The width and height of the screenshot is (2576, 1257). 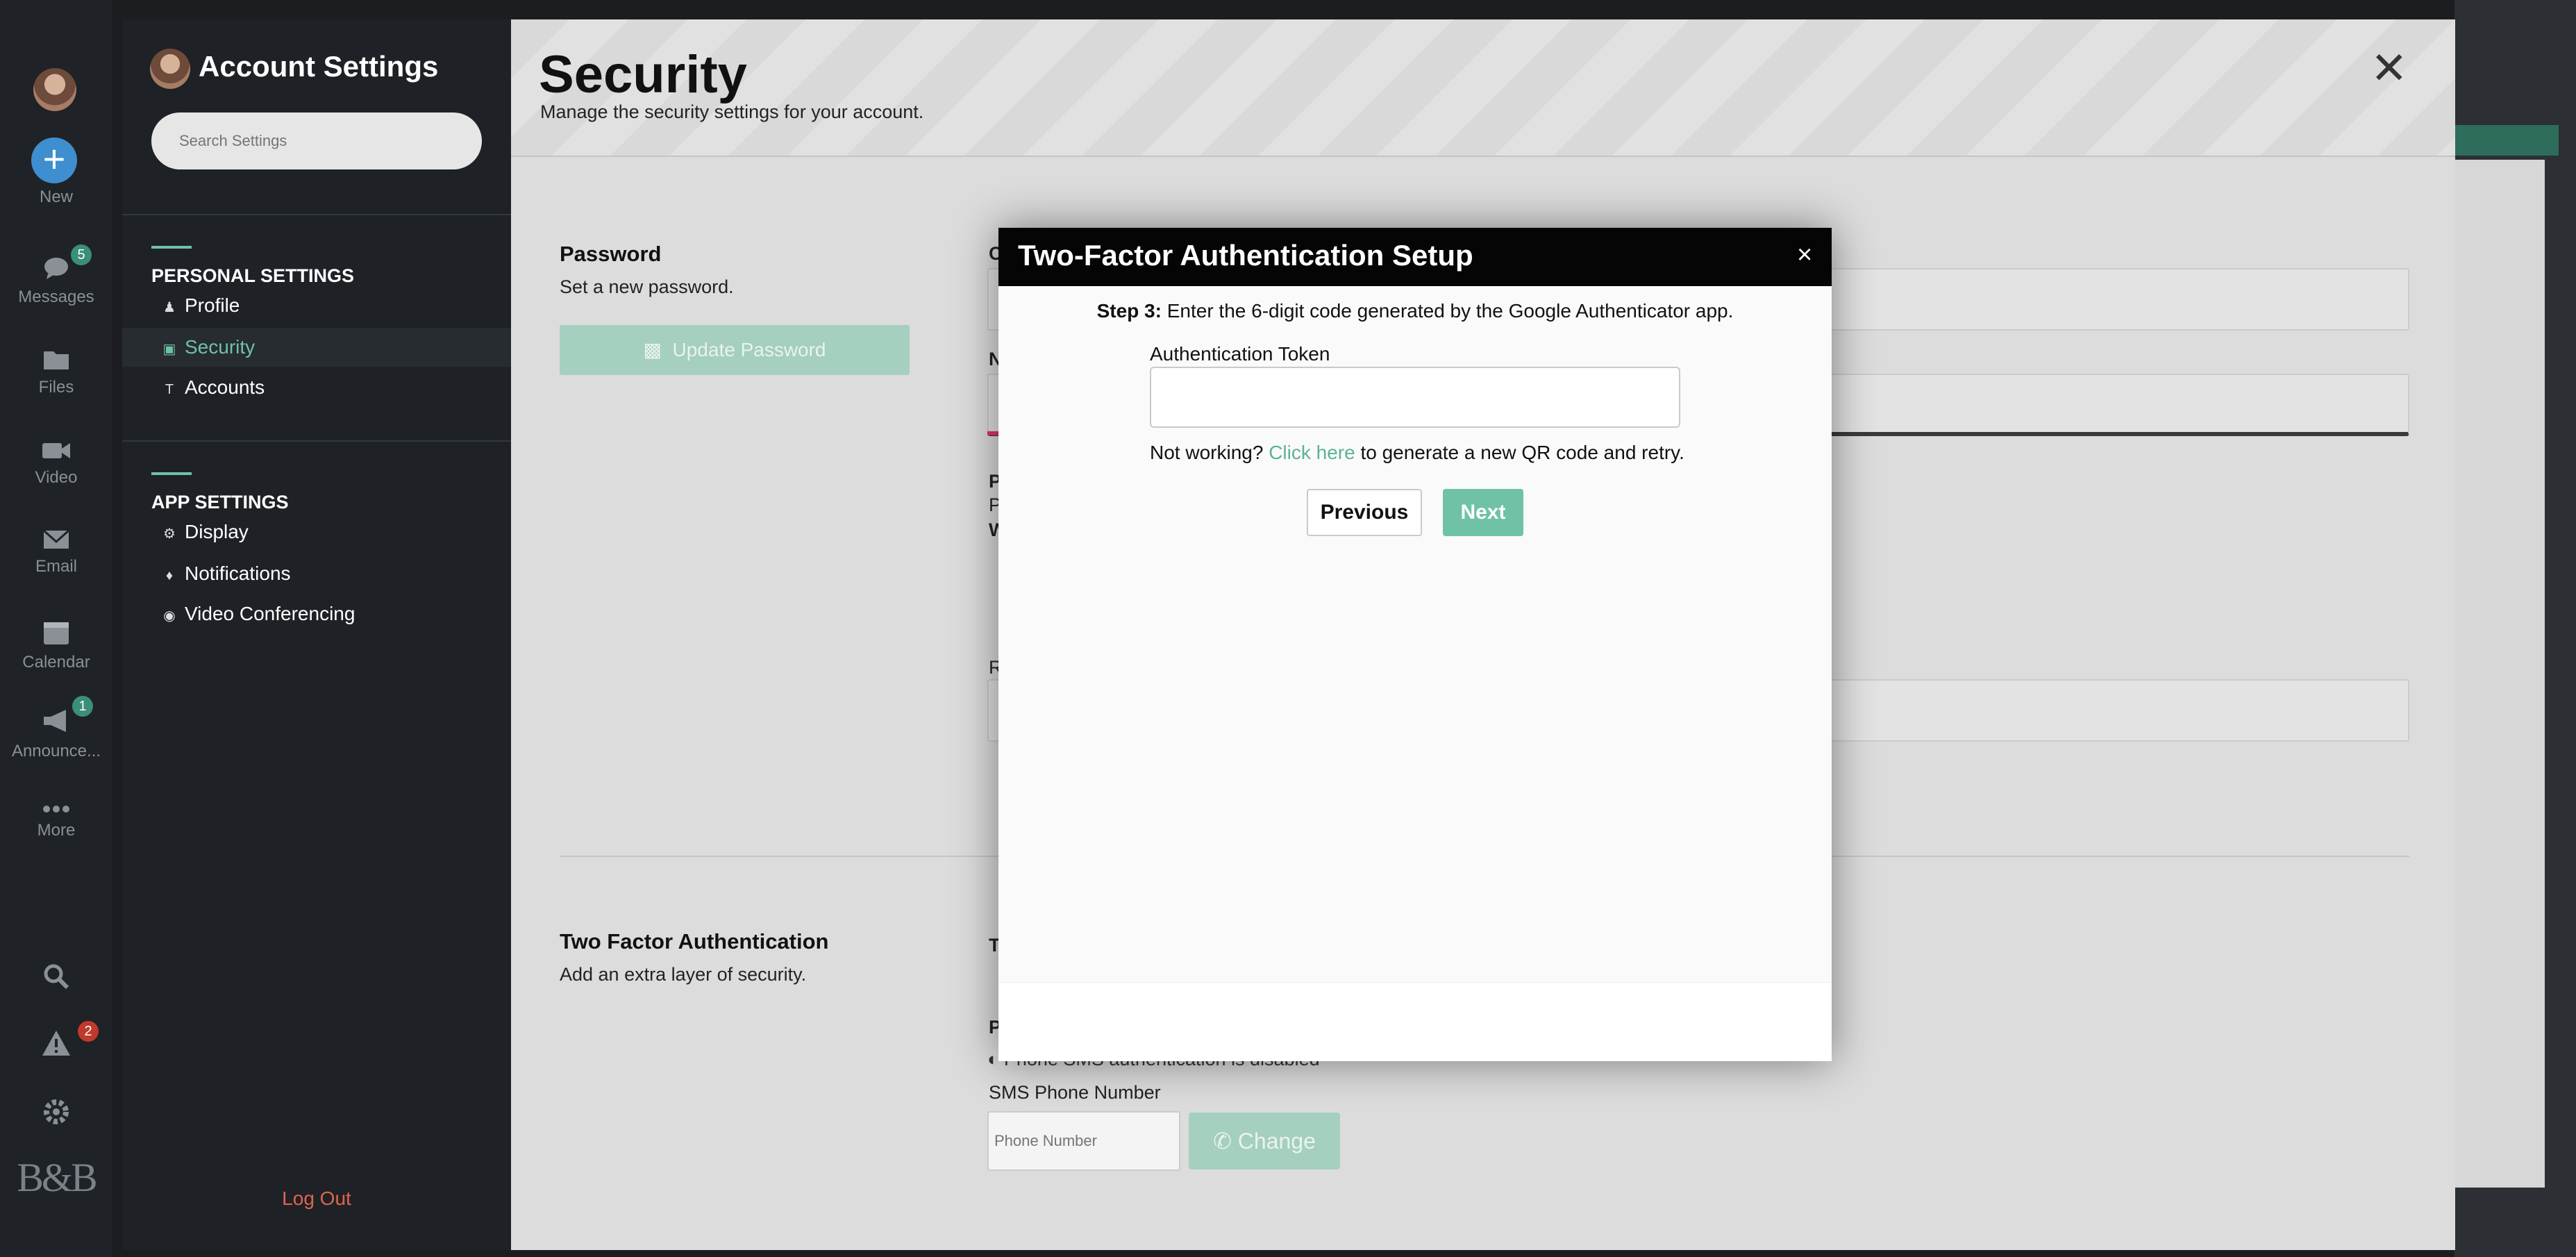 I want to click on sidebar-item-display: ⚙ Display, so click(x=316, y=532).